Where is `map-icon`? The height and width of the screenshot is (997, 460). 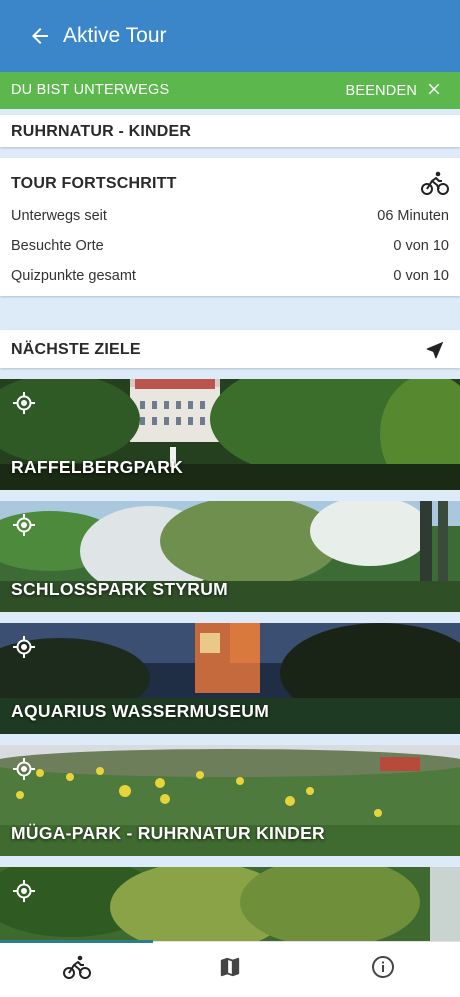
map-icon is located at coordinates (230, 969).